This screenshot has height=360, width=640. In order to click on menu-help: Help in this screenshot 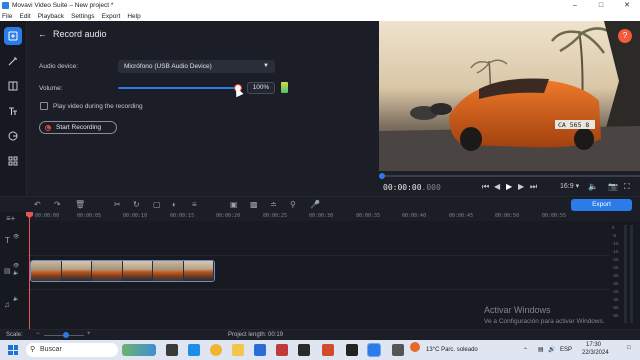, I will do `click(133, 16)`.